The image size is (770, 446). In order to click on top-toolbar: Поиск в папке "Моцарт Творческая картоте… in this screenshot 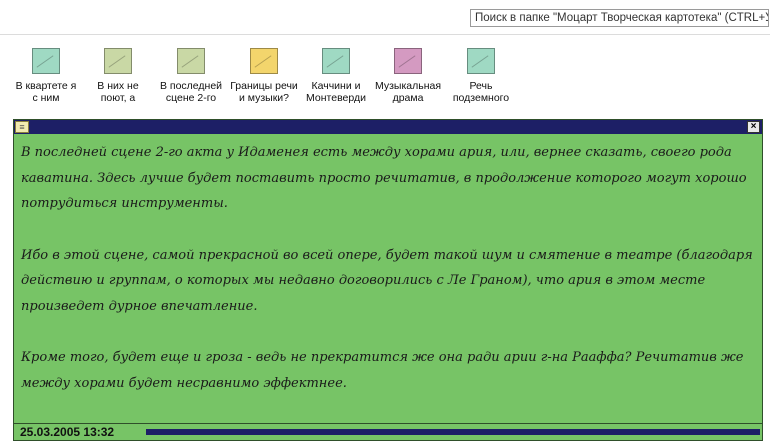, I will do `click(385, 17)`.